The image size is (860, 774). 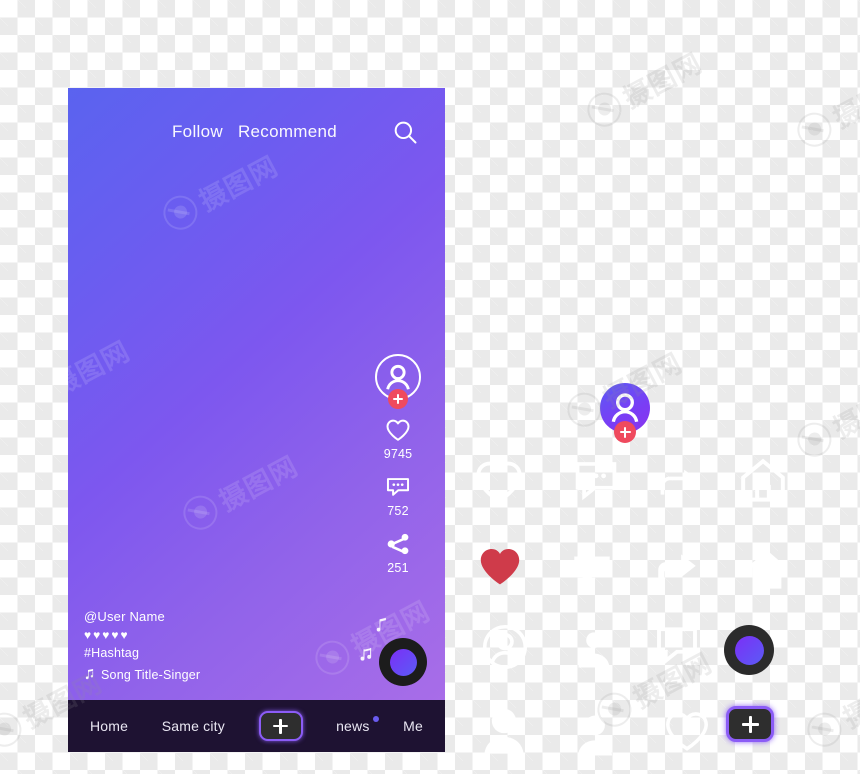 What do you see at coordinates (209, 653) in the screenshot?
I see `hashtag: #Hashtag` at bounding box center [209, 653].